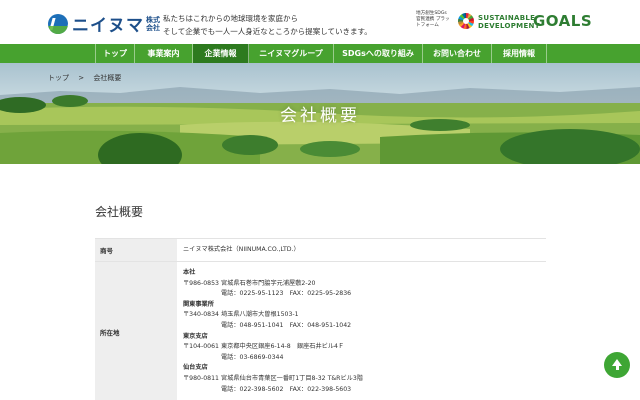 Image resolution: width=640 pixels, height=400 pixels. I want to click on name-value: ニイヌマ株式会社（NIINUMA.CO.,LTD.）, so click(241, 249).